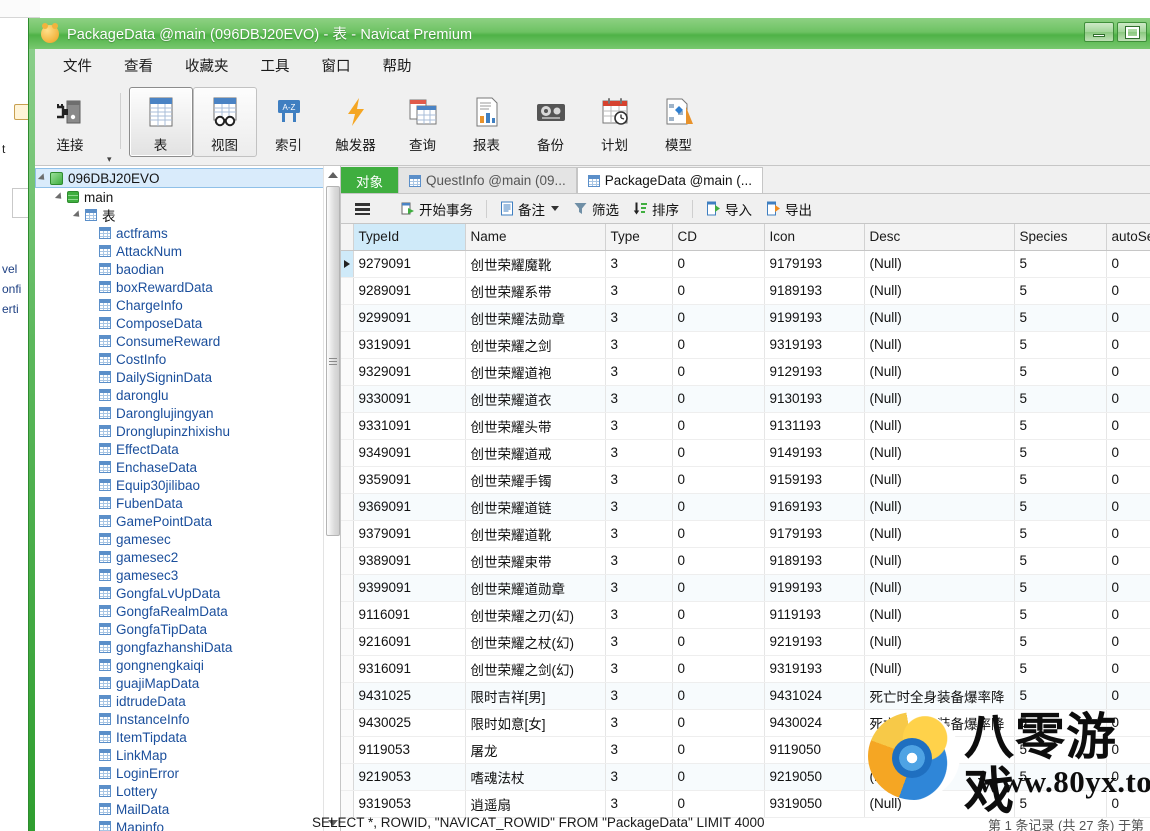 The height and width of the screenshot is (831, 1150). Describe the element at coordinates (745, 372) in the screenshot. I see `table-row: 9329091 创世荣耀道袍 3 0 9129193 (Null) 5 0` at that location.